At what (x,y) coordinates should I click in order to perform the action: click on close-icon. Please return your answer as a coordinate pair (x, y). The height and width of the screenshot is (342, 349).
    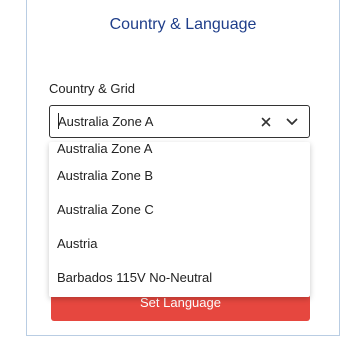
    Looking at the image, I should click on (266, 121).